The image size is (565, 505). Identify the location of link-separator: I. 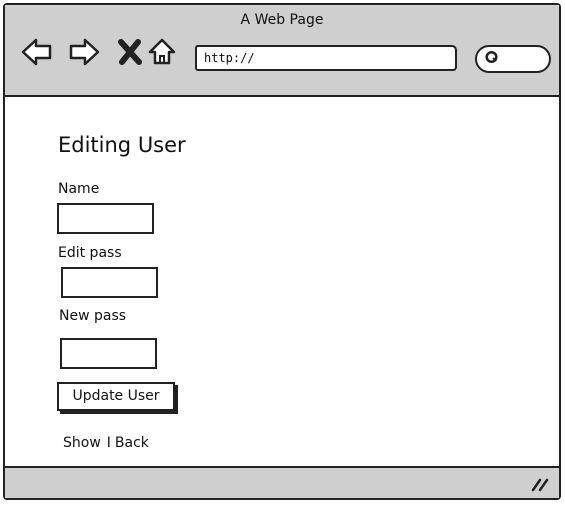
(108, 443).